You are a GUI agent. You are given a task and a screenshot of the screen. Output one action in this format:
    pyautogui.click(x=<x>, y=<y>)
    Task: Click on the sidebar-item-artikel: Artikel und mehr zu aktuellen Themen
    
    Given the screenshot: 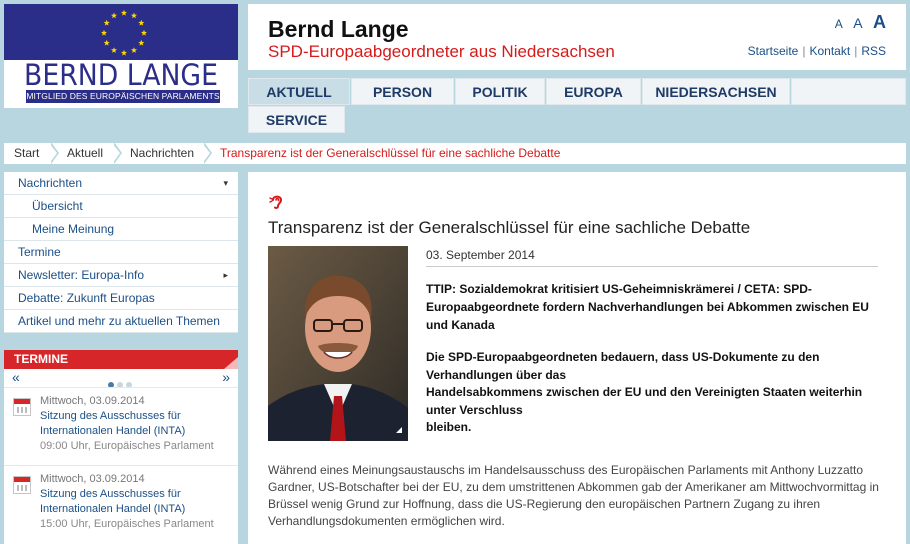 What is the action you would take?
    pyautogui.click(x=121, y=321)
    